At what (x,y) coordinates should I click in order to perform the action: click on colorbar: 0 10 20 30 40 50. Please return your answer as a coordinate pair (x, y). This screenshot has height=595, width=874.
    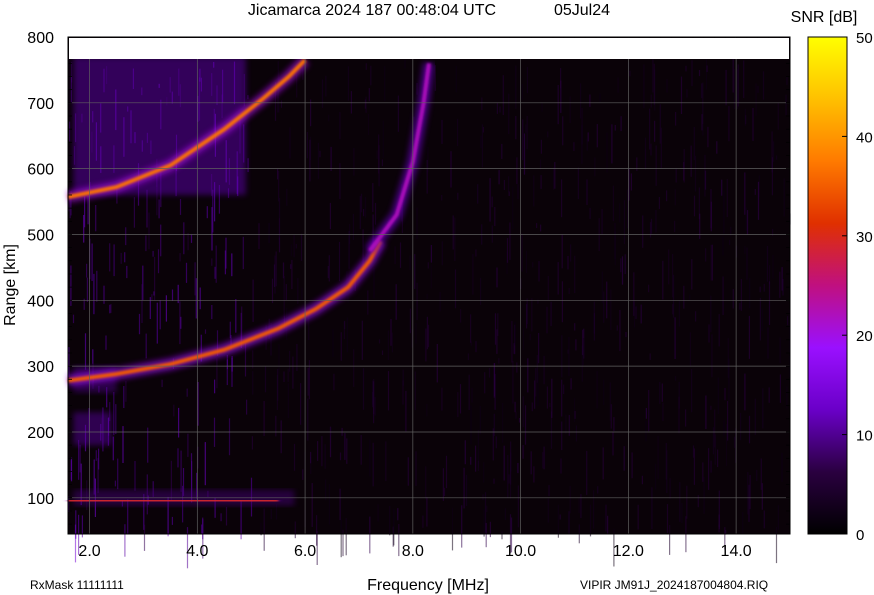
    Looking at the image, I should click on (840, 287).